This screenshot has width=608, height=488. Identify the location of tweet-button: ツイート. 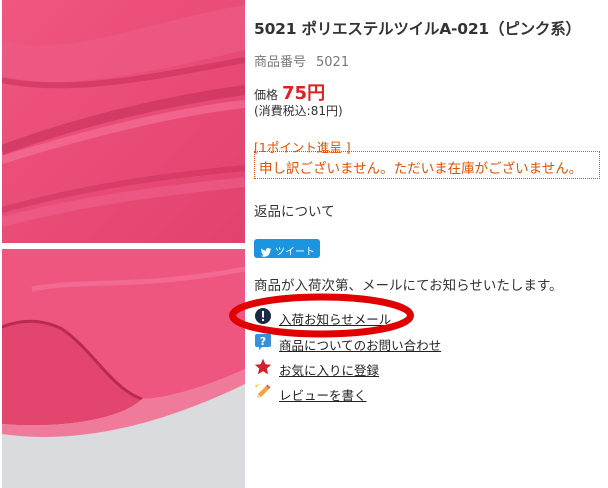
(287, 248).